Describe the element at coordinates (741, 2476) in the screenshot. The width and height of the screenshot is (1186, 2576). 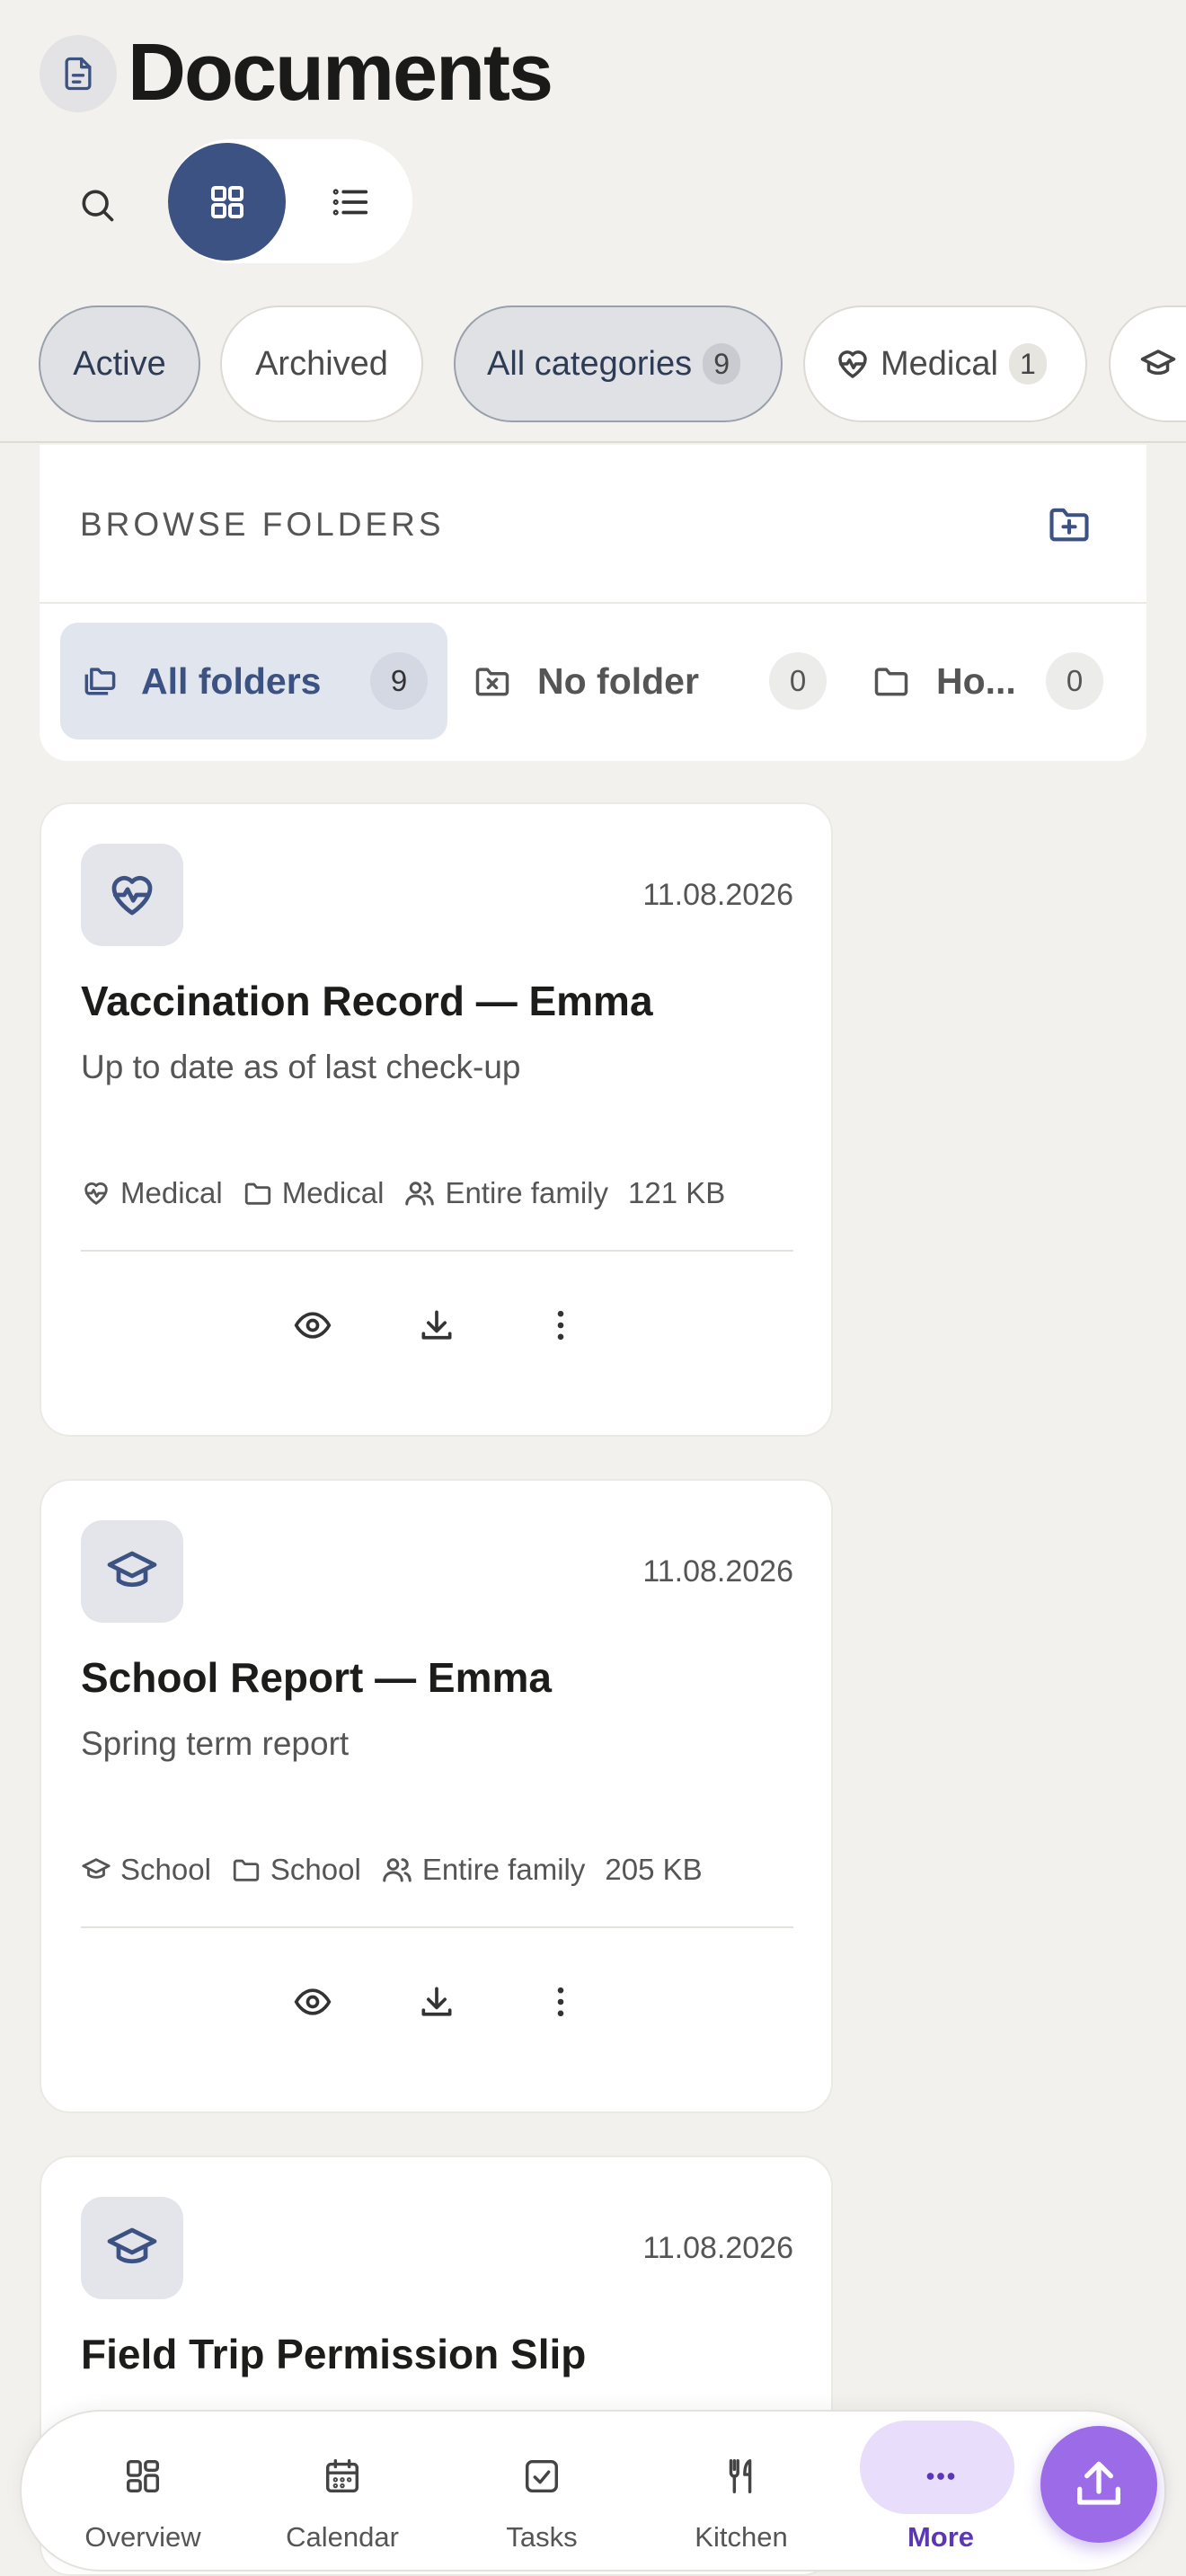
I see `kitchen-icon` at that location.